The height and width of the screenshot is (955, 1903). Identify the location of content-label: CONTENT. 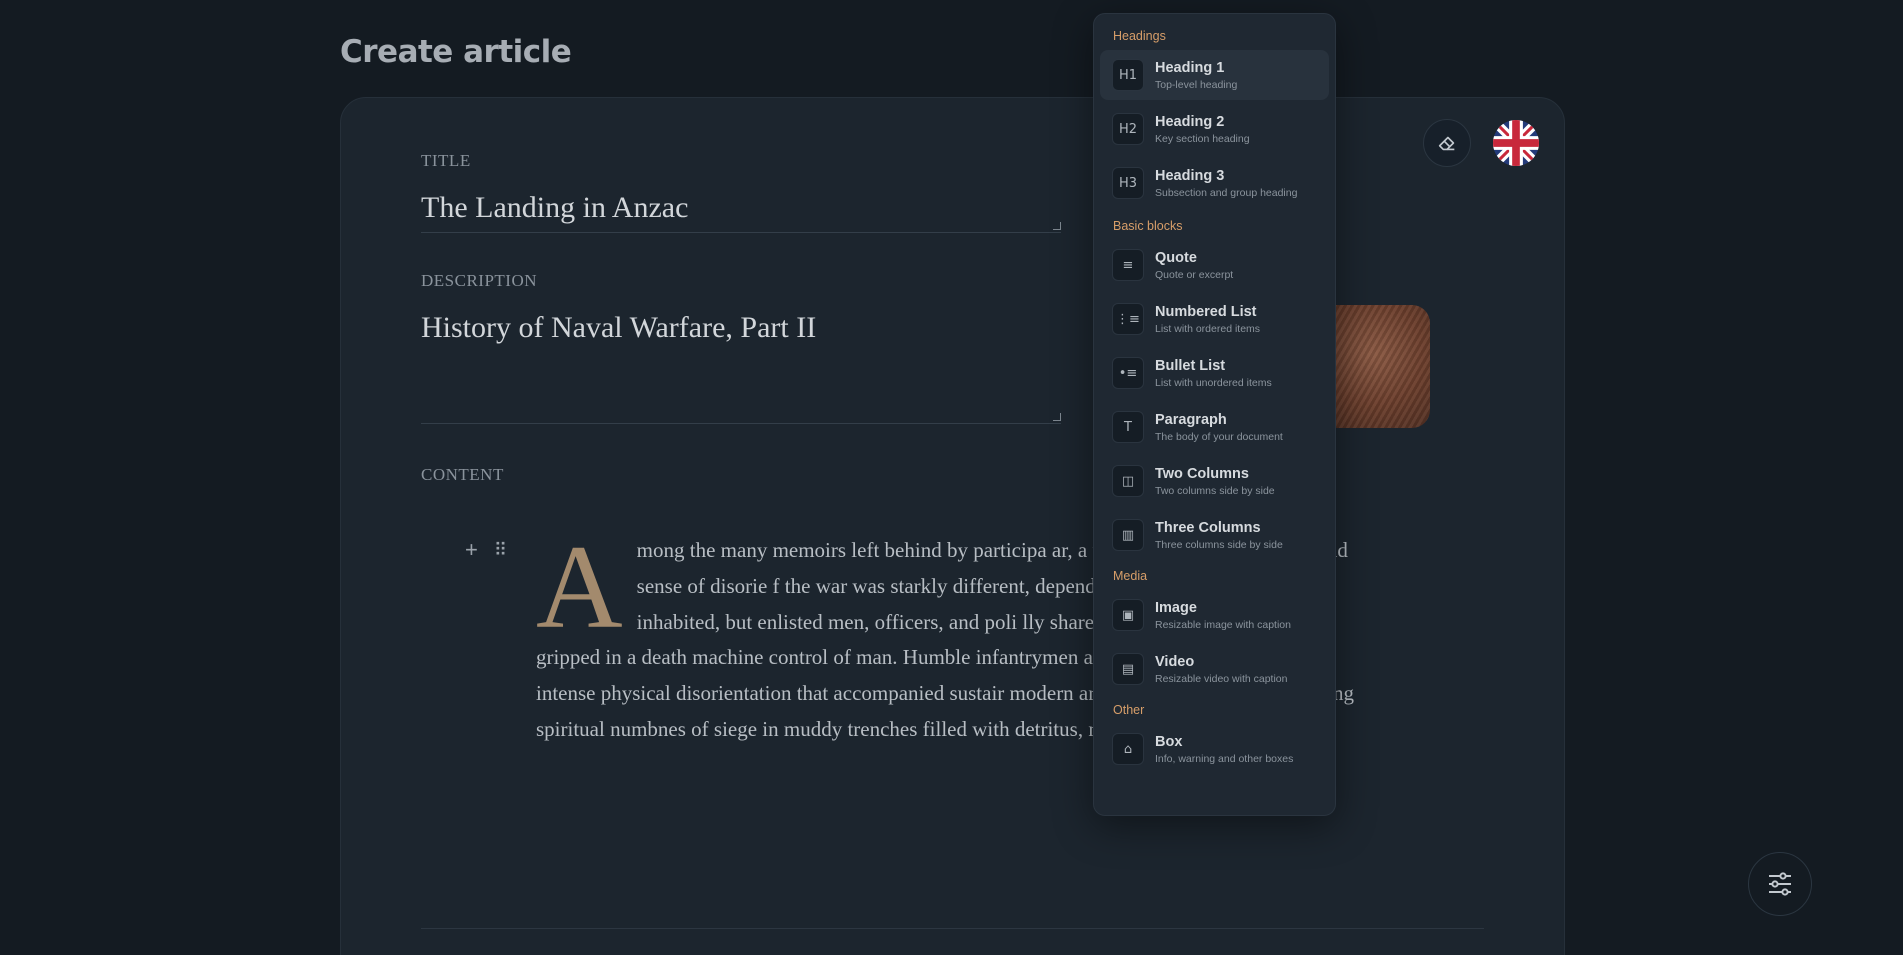
(462, 474).